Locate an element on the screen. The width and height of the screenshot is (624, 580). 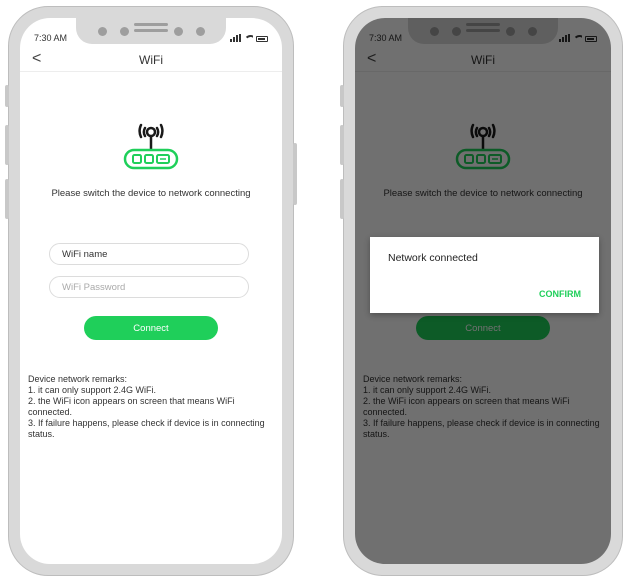
nav-bar: < WiFi is located at coordinates (151, 60).